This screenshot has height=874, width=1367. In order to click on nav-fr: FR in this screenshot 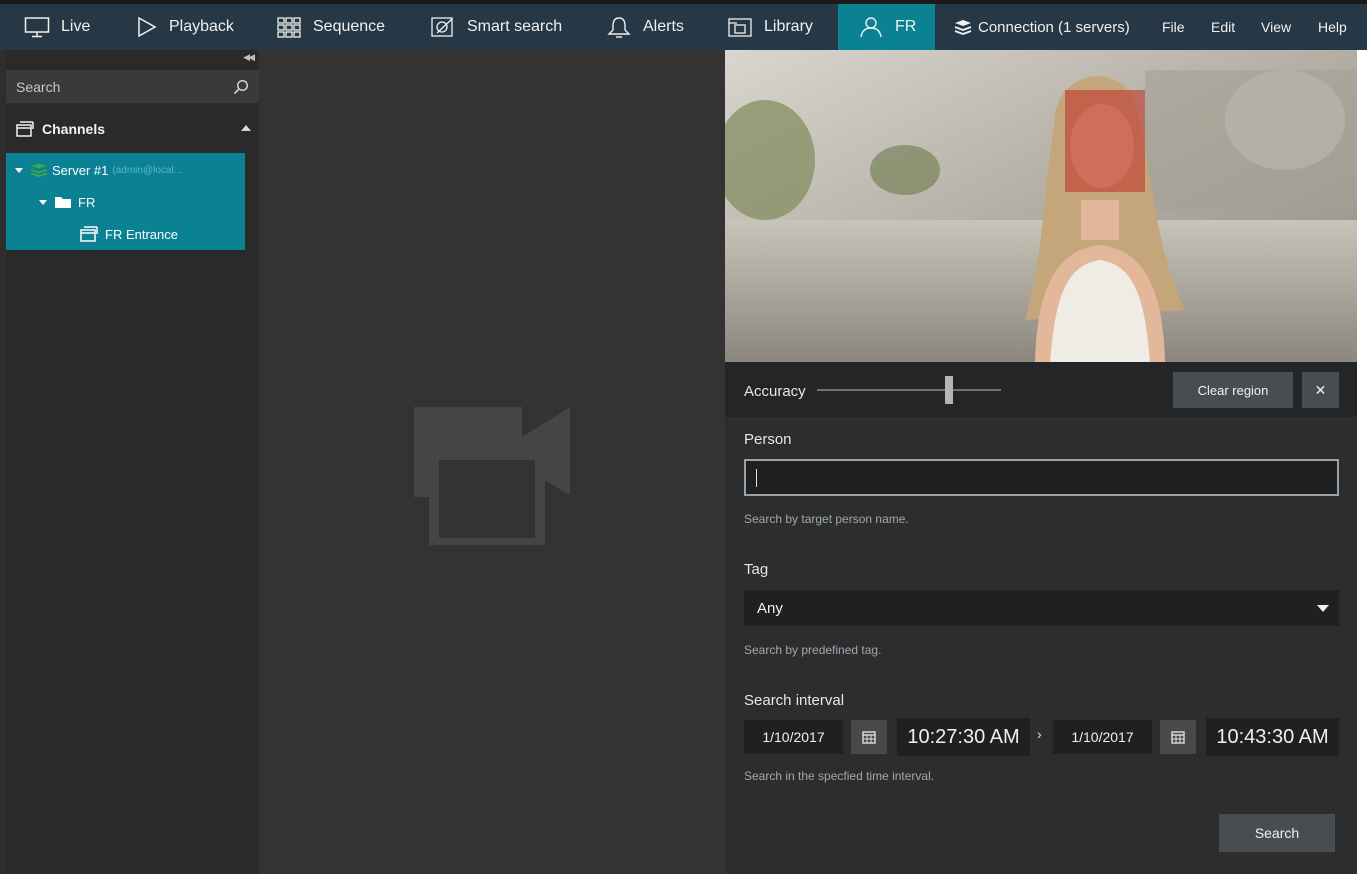, I will do `click(886, 27)`.